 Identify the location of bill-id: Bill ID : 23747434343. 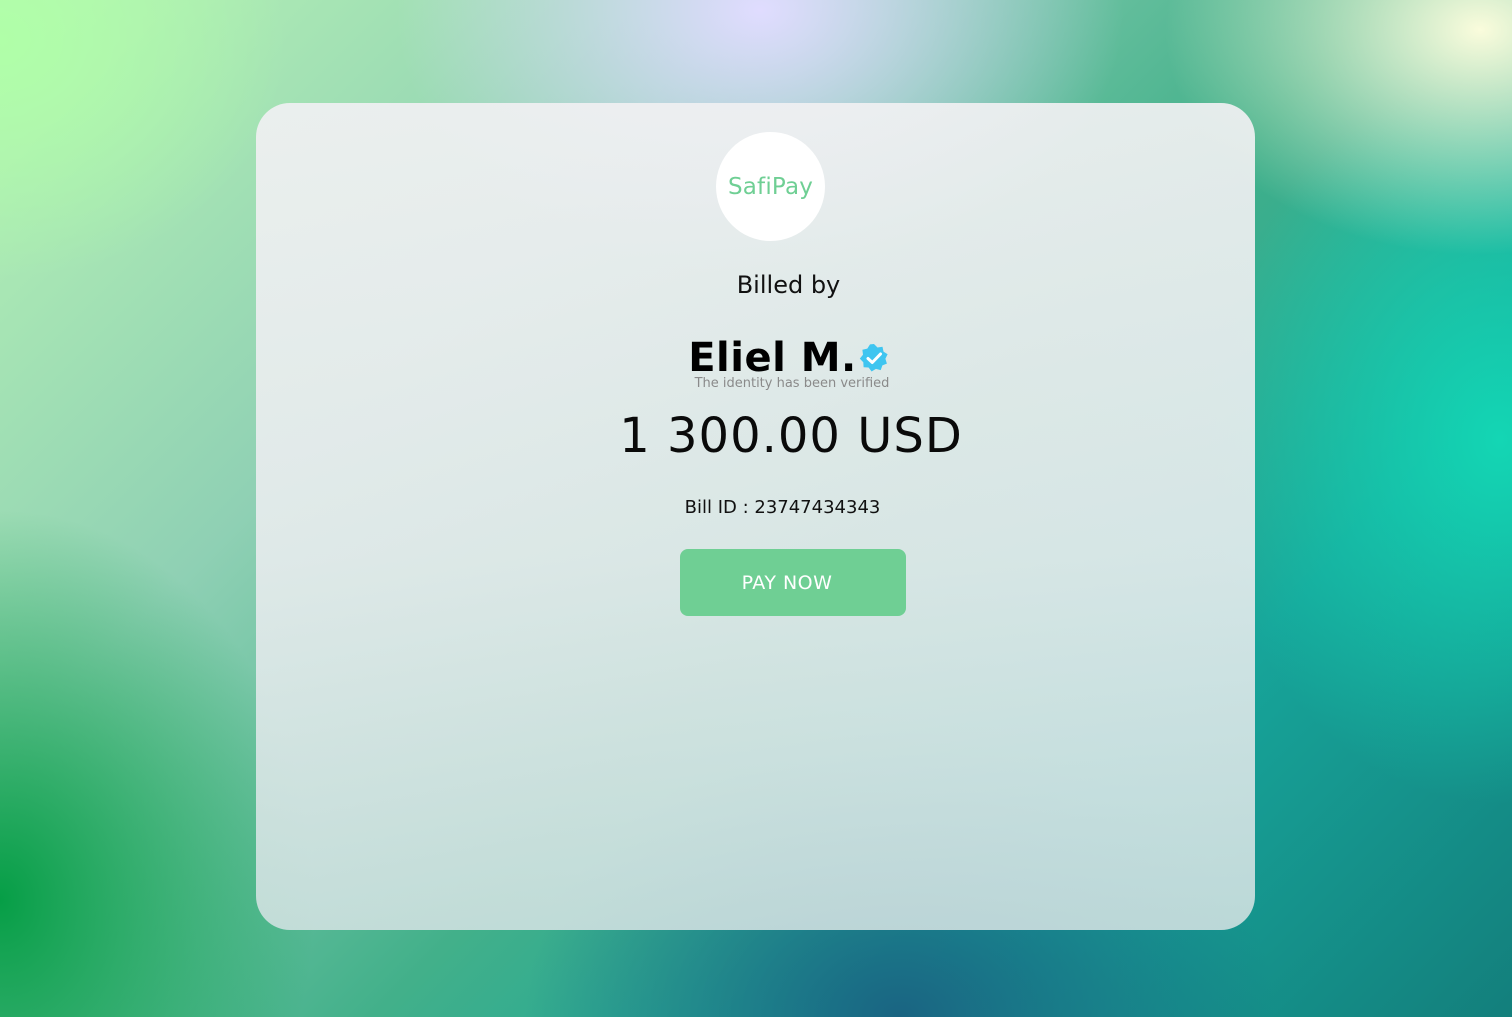
(782, 507).